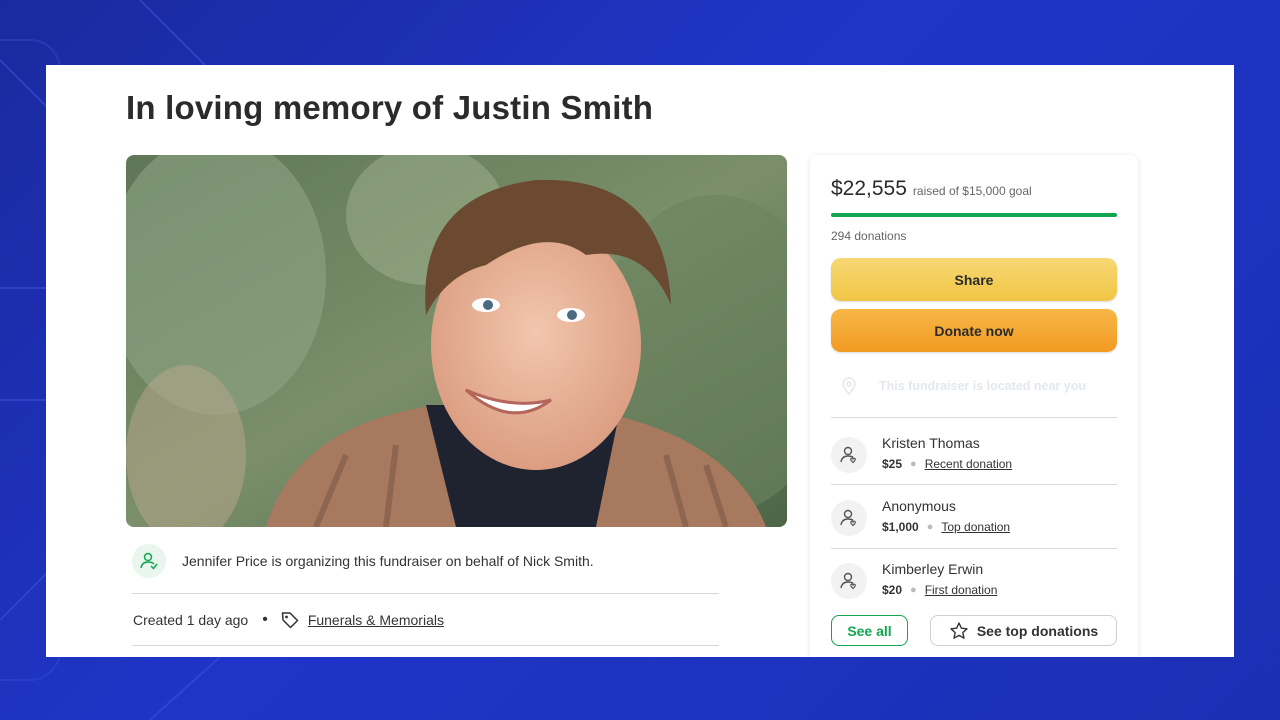  I want to click on progress-bar, so click(974, 215).